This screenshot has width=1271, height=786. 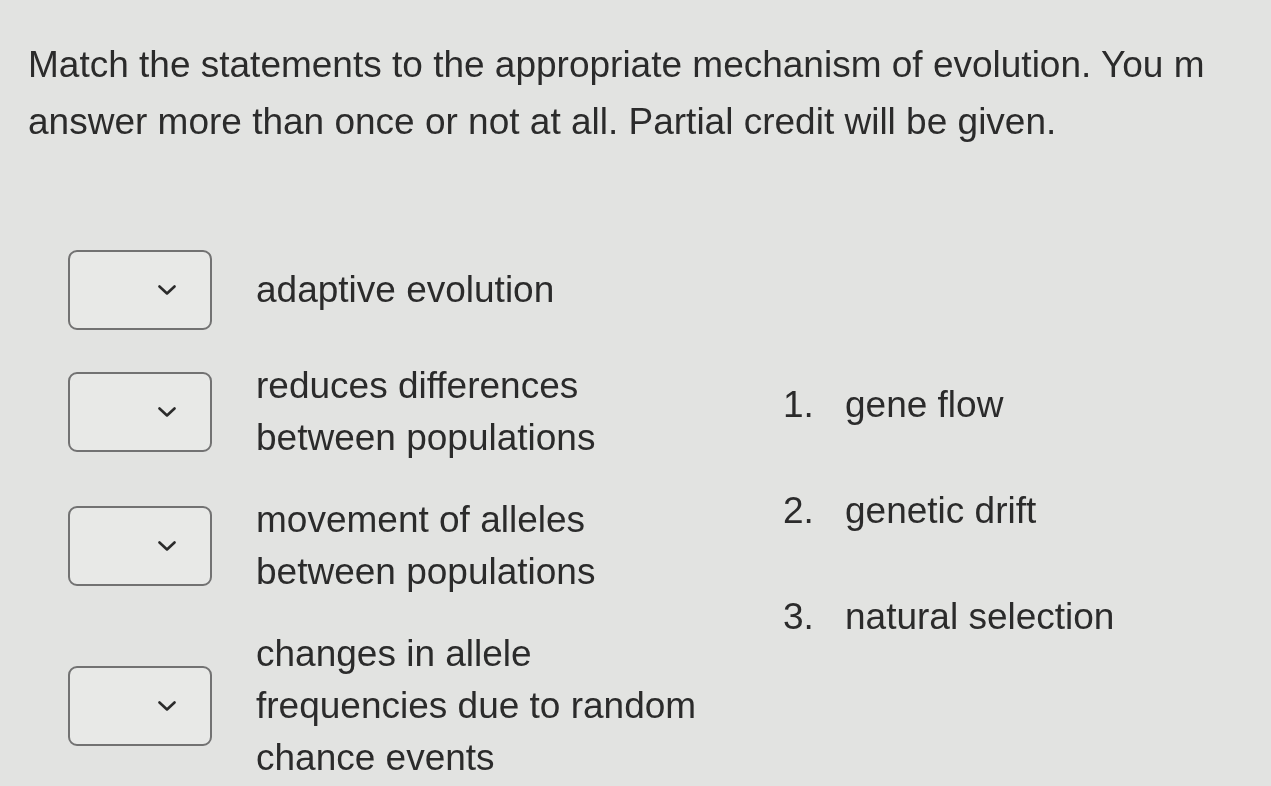 What do you see at coordinates (799, 617) in the screenshot?
I see `option-number: 3.` at bounding box center [799, 617].